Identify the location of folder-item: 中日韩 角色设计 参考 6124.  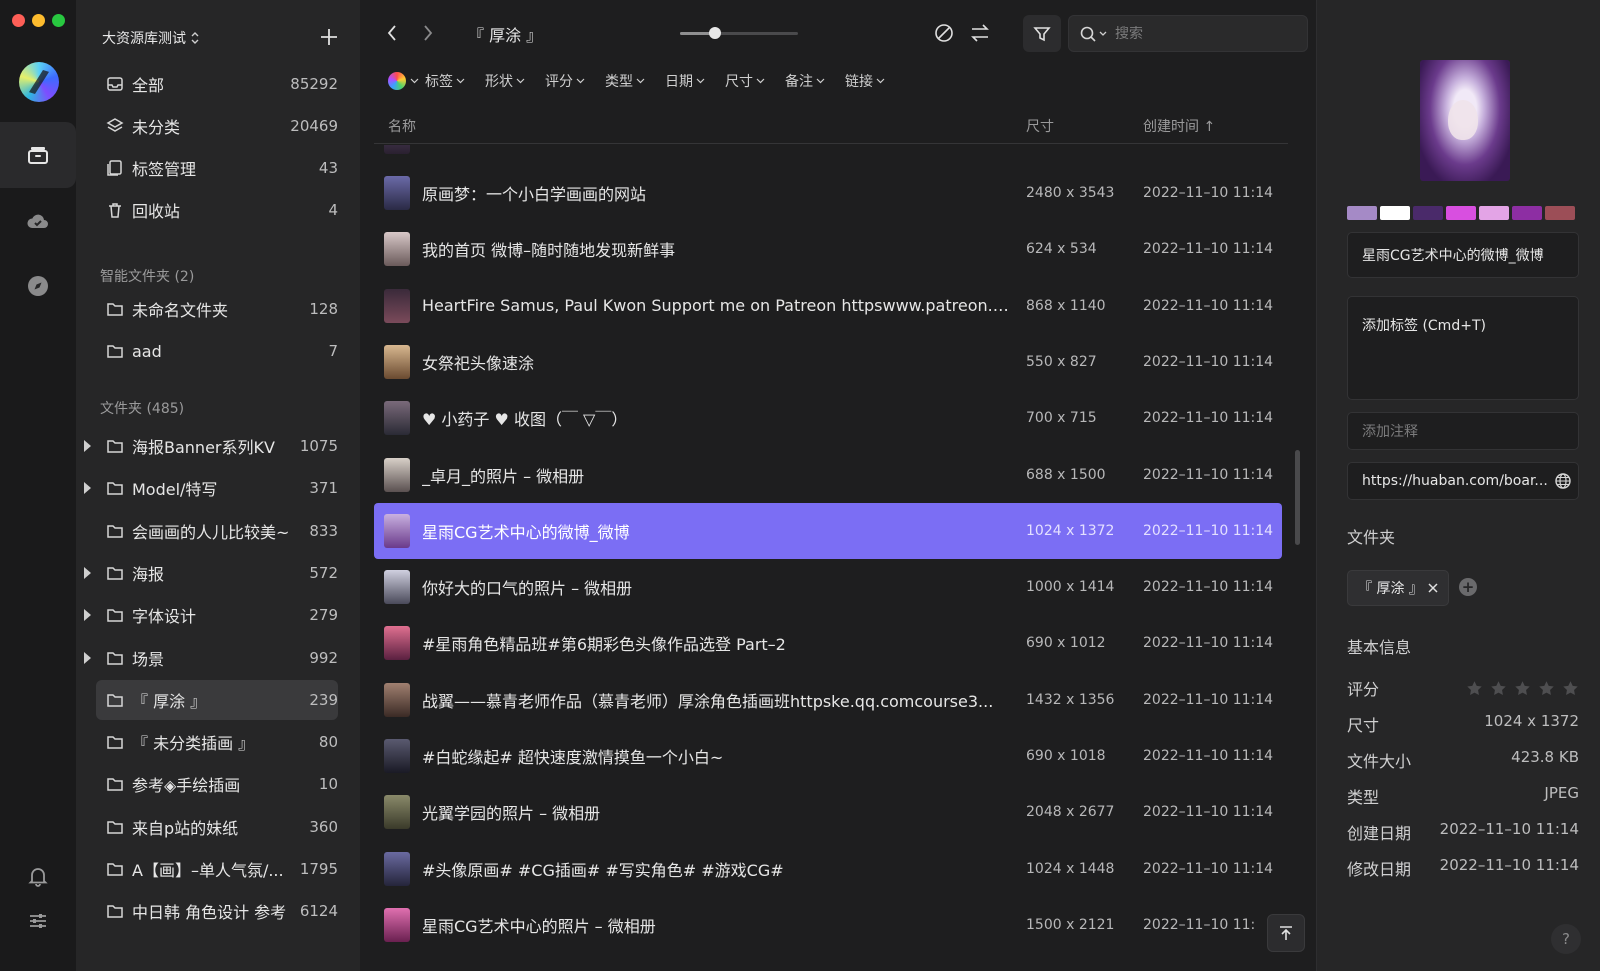
(217, 911).